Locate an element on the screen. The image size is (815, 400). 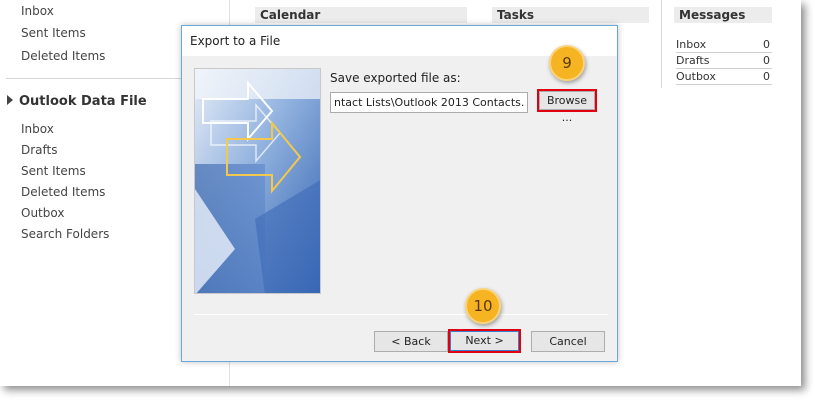
next-button: Next > is located at coordinates (484, 341).